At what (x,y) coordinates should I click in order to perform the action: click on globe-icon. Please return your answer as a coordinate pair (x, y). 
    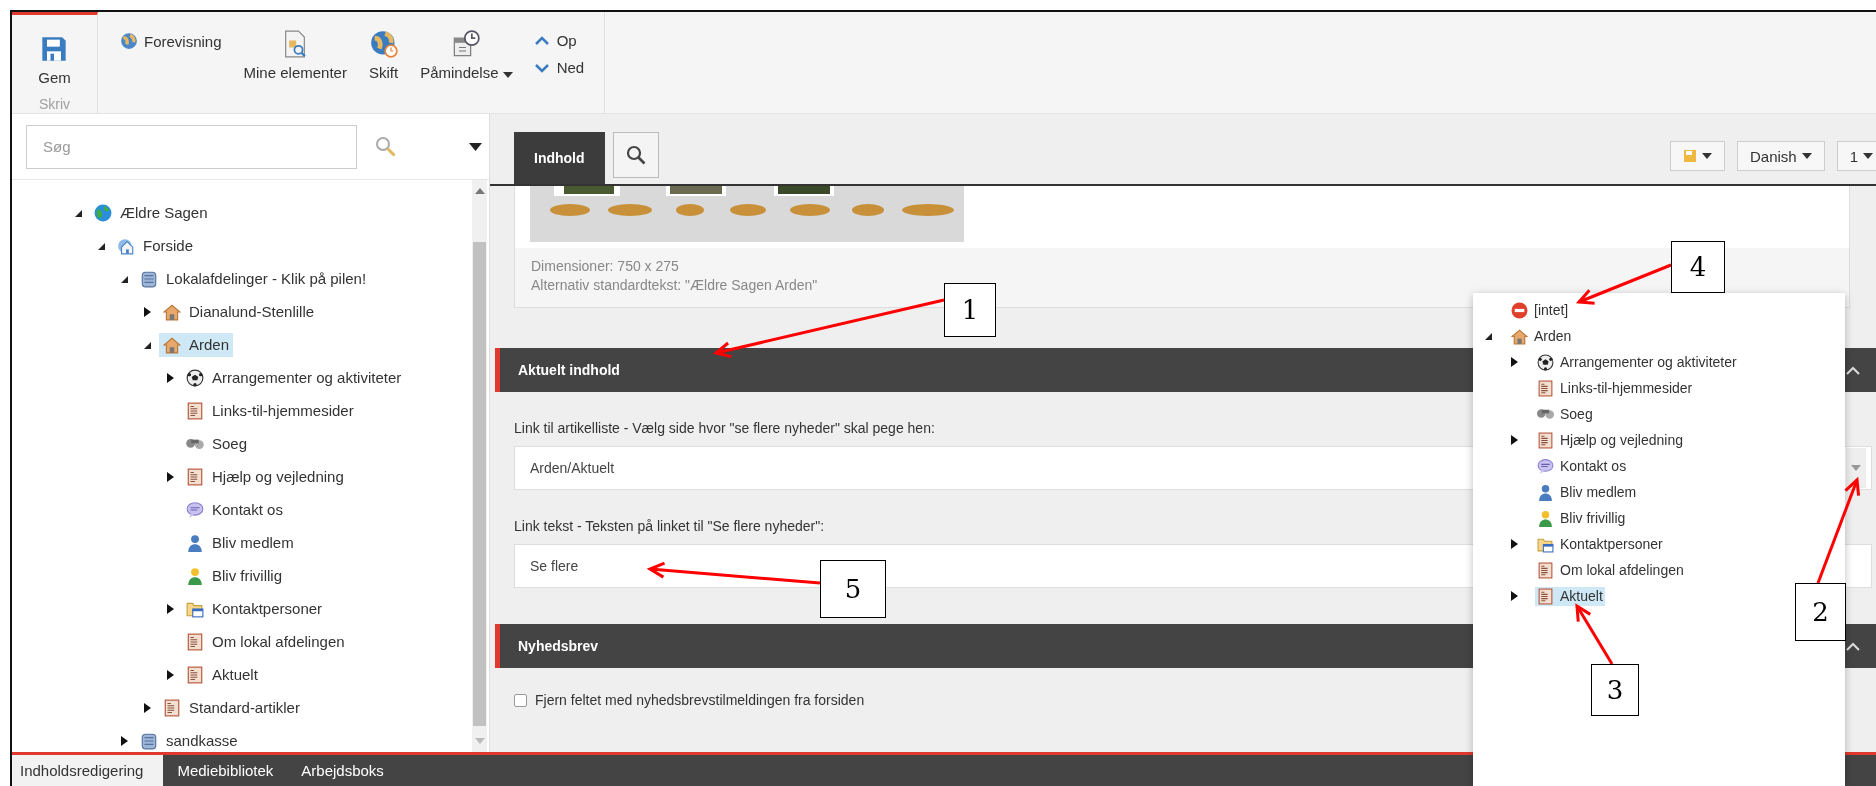
    Looking at the image, I should click on (129, 41).